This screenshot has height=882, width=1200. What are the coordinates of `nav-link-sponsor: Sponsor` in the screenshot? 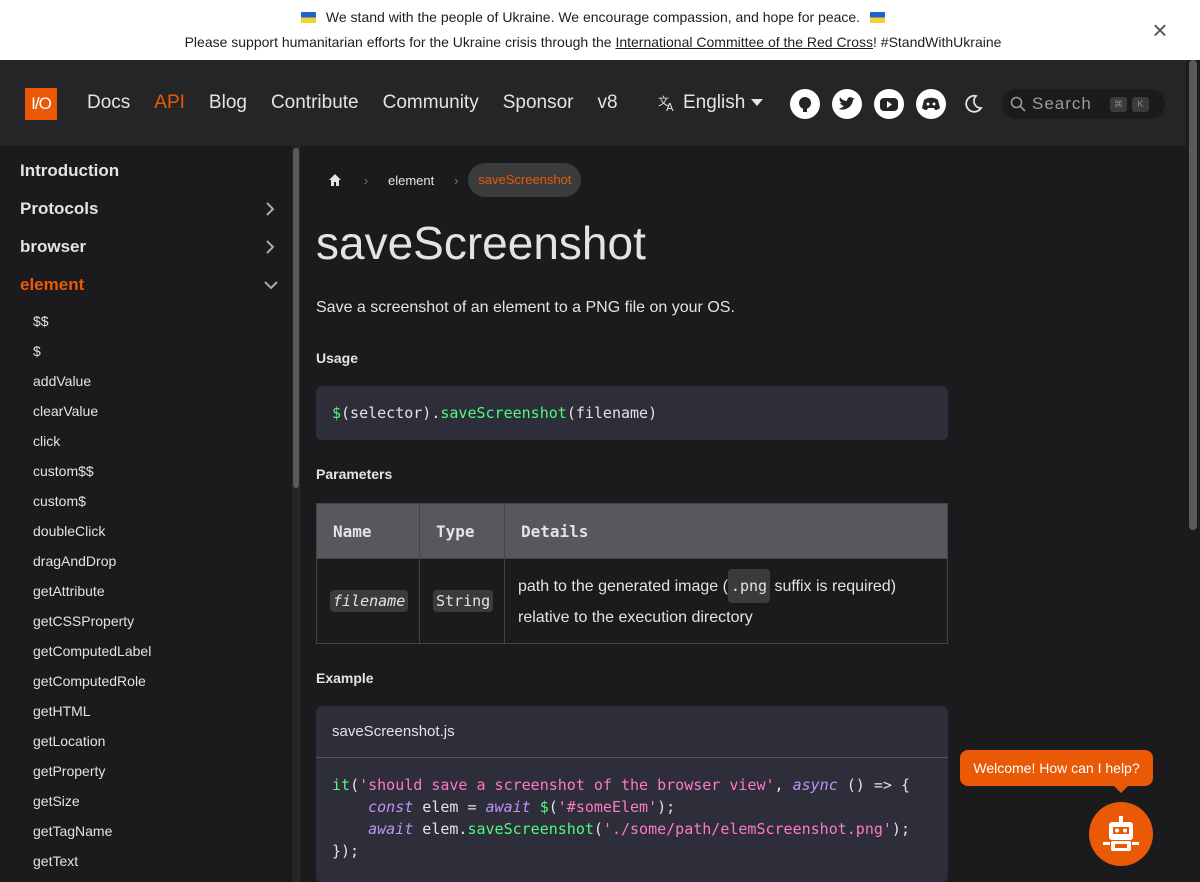 It's located at (538, 103).